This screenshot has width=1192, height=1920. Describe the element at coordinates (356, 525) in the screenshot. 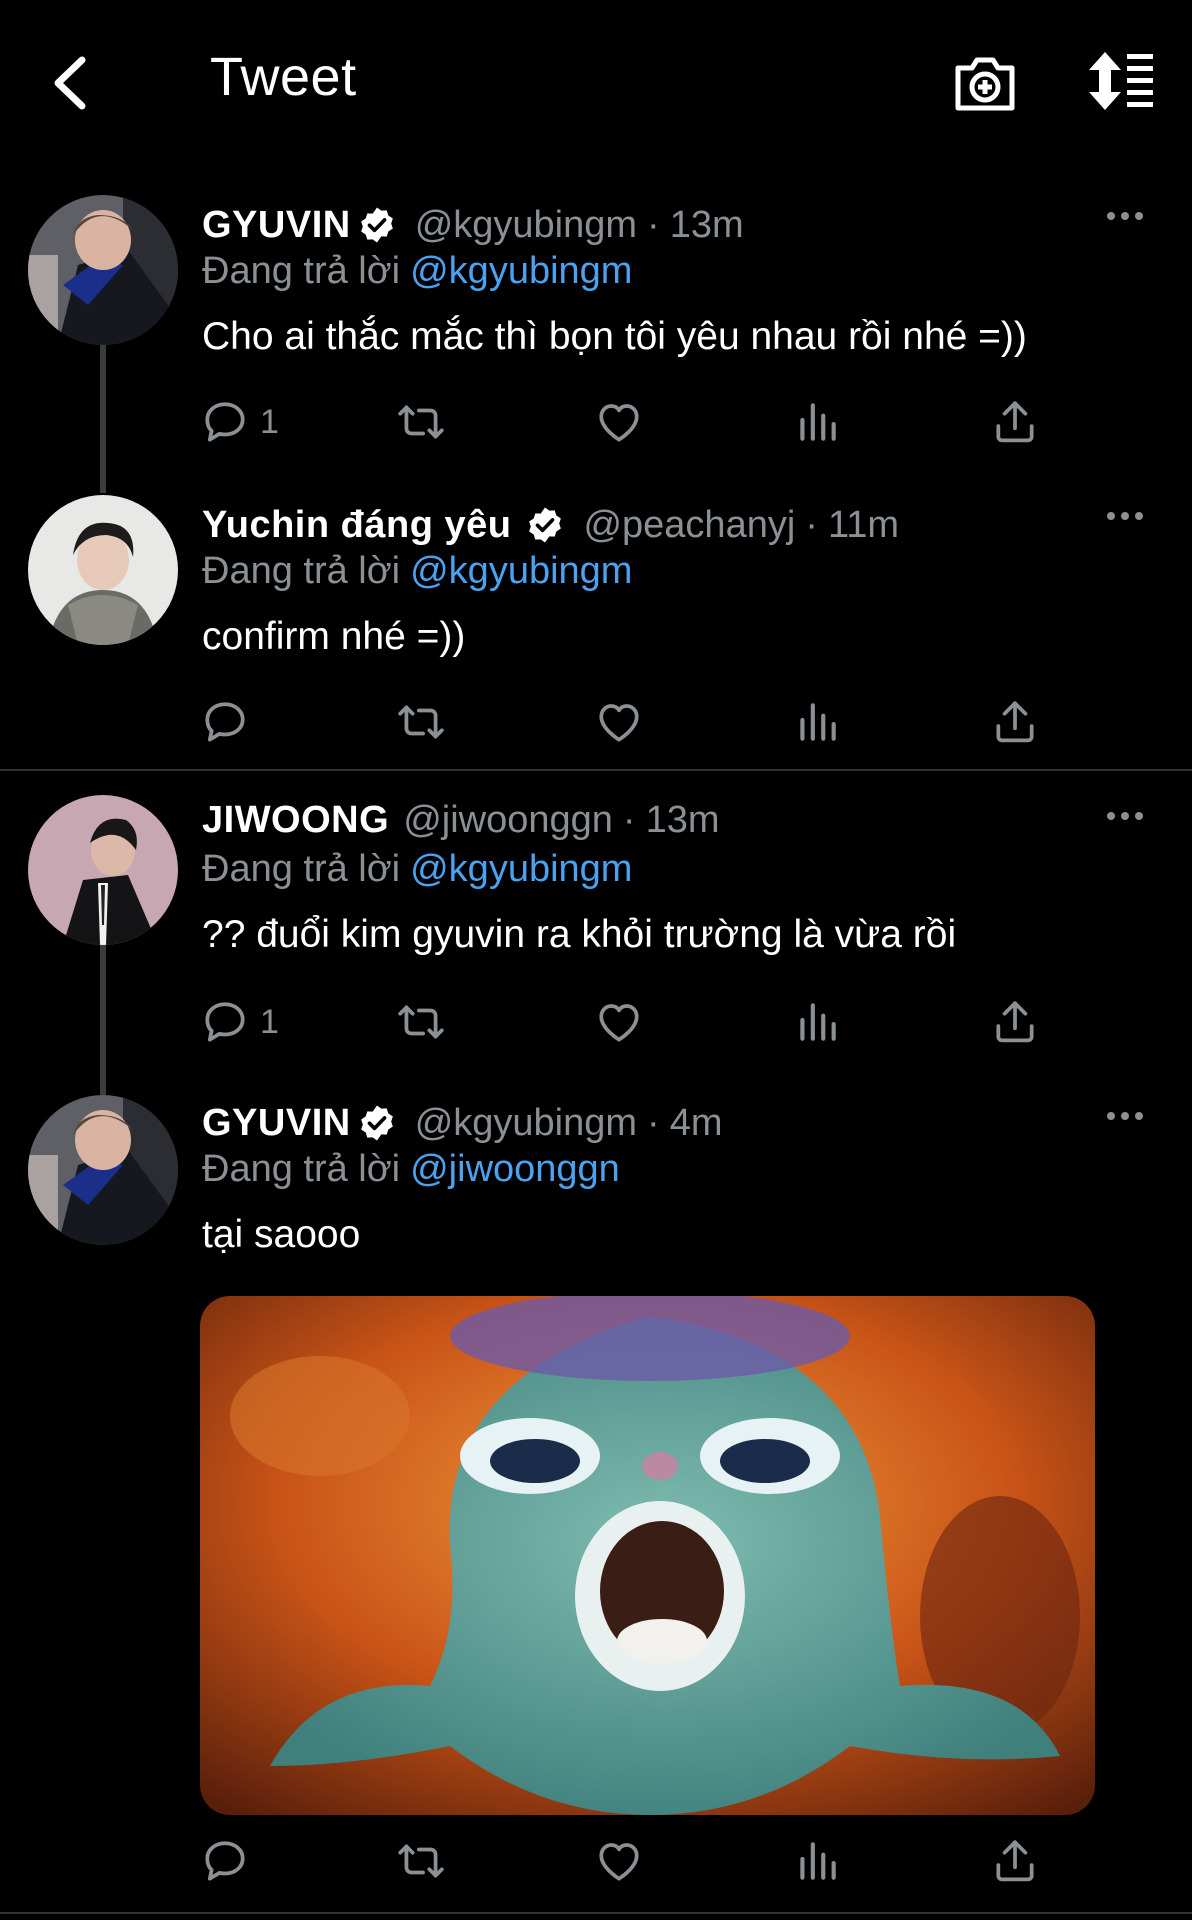

I see `display-name: Yuchin đáng yêu` at that location.